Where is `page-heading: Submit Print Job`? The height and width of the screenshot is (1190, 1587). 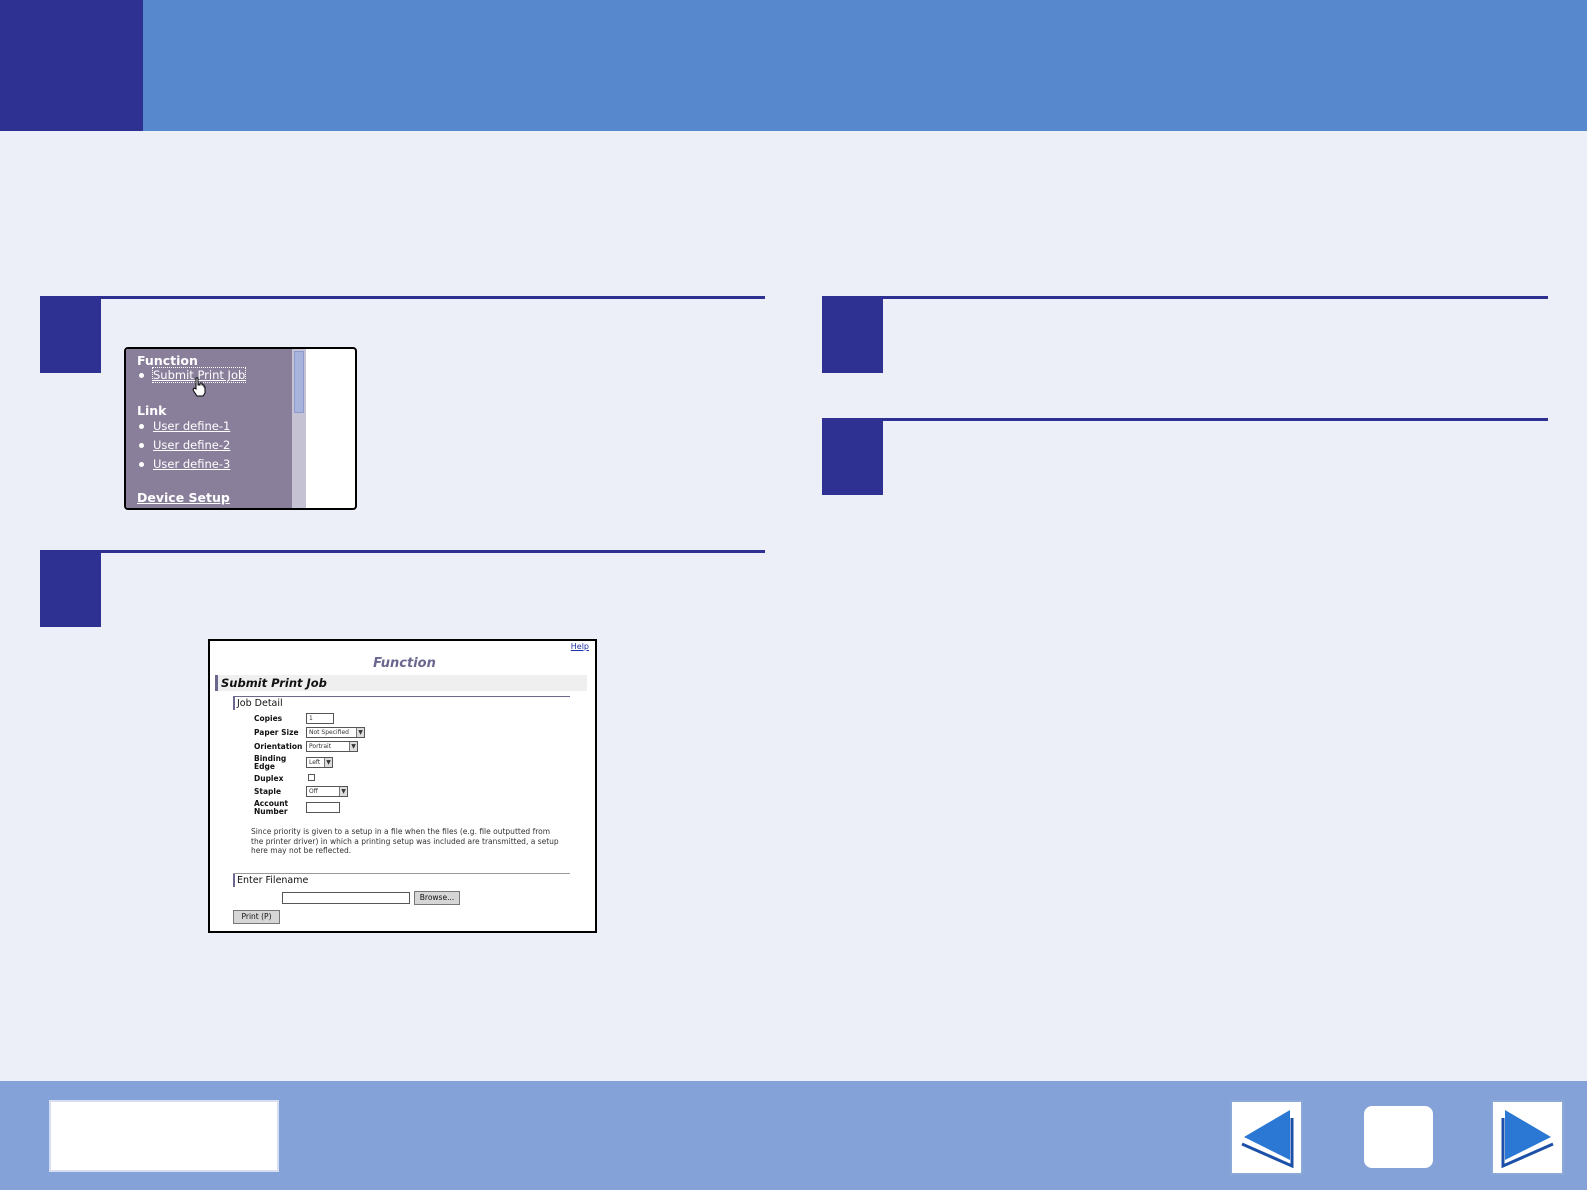
page-heading: Submit Print Job is located at coordinates (401, 683).